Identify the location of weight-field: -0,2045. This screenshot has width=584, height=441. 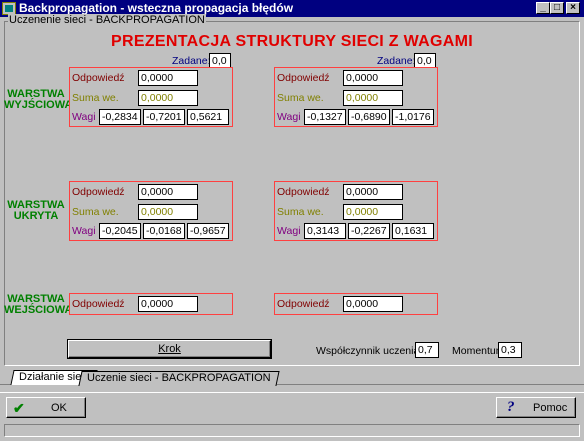
(120, 231).